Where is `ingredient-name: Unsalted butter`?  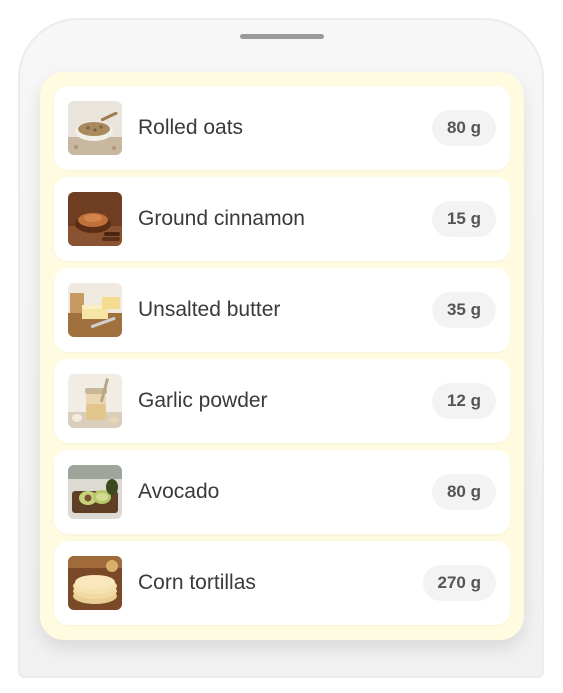 ingredient-name: Unsalted butter is located at coordinates (209, 309).